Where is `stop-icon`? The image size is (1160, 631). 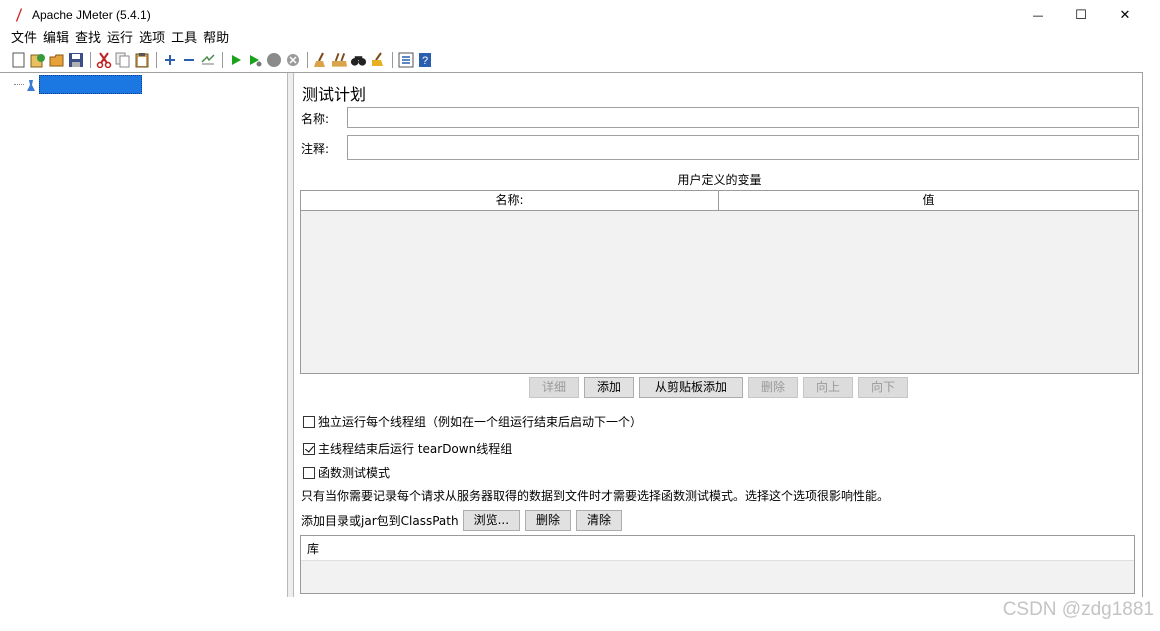 stop-icon is located at coordinates (273, 60).